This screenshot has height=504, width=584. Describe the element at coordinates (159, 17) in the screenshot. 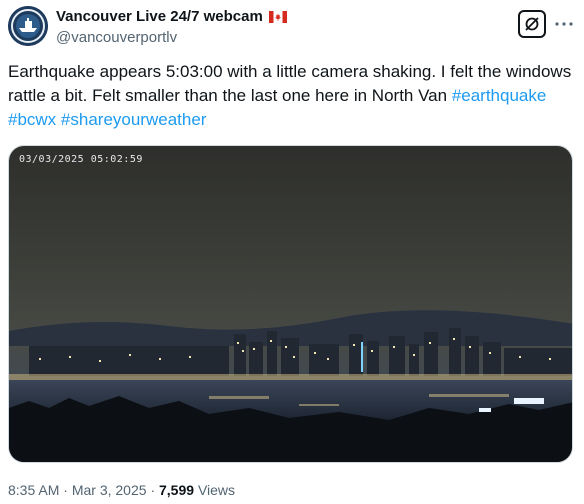

I see `author-display-name: Vancouver Live 24/7 webcam` at that location.